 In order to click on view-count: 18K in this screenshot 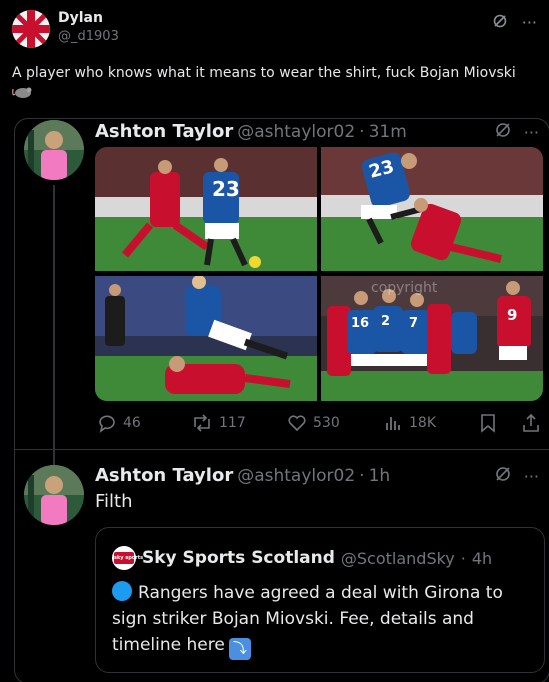, I will do `click(422, 423)`.